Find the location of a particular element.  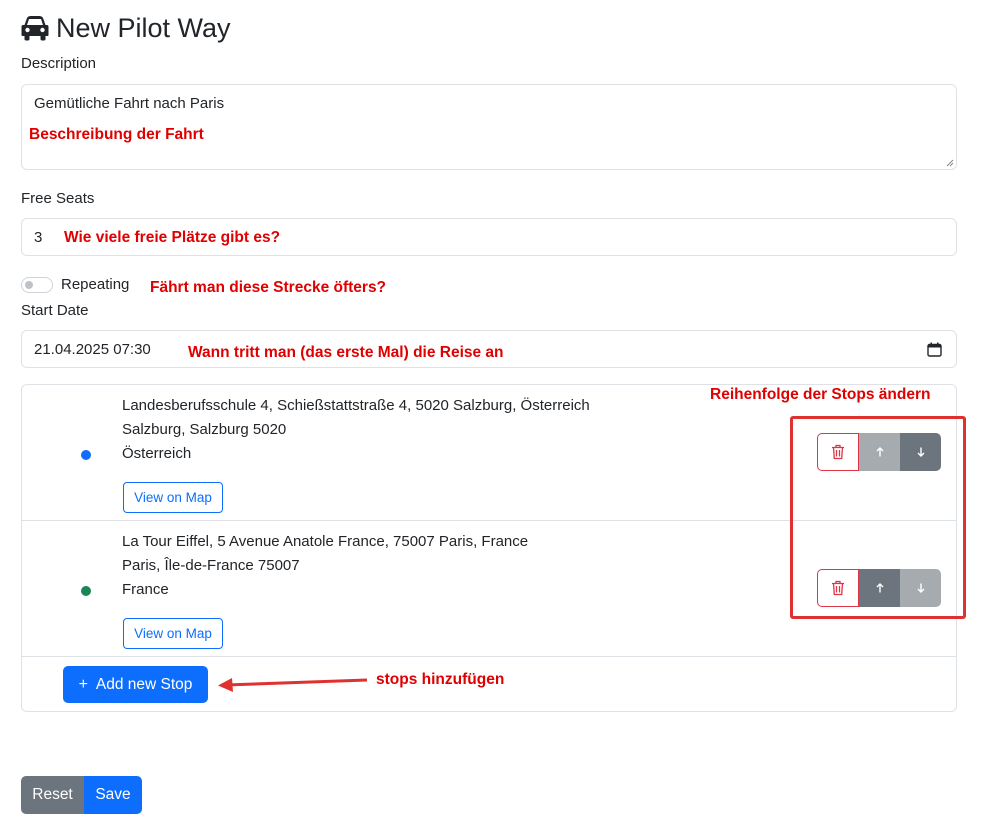

reset-button: Reset is located at coordinates (52, 795).